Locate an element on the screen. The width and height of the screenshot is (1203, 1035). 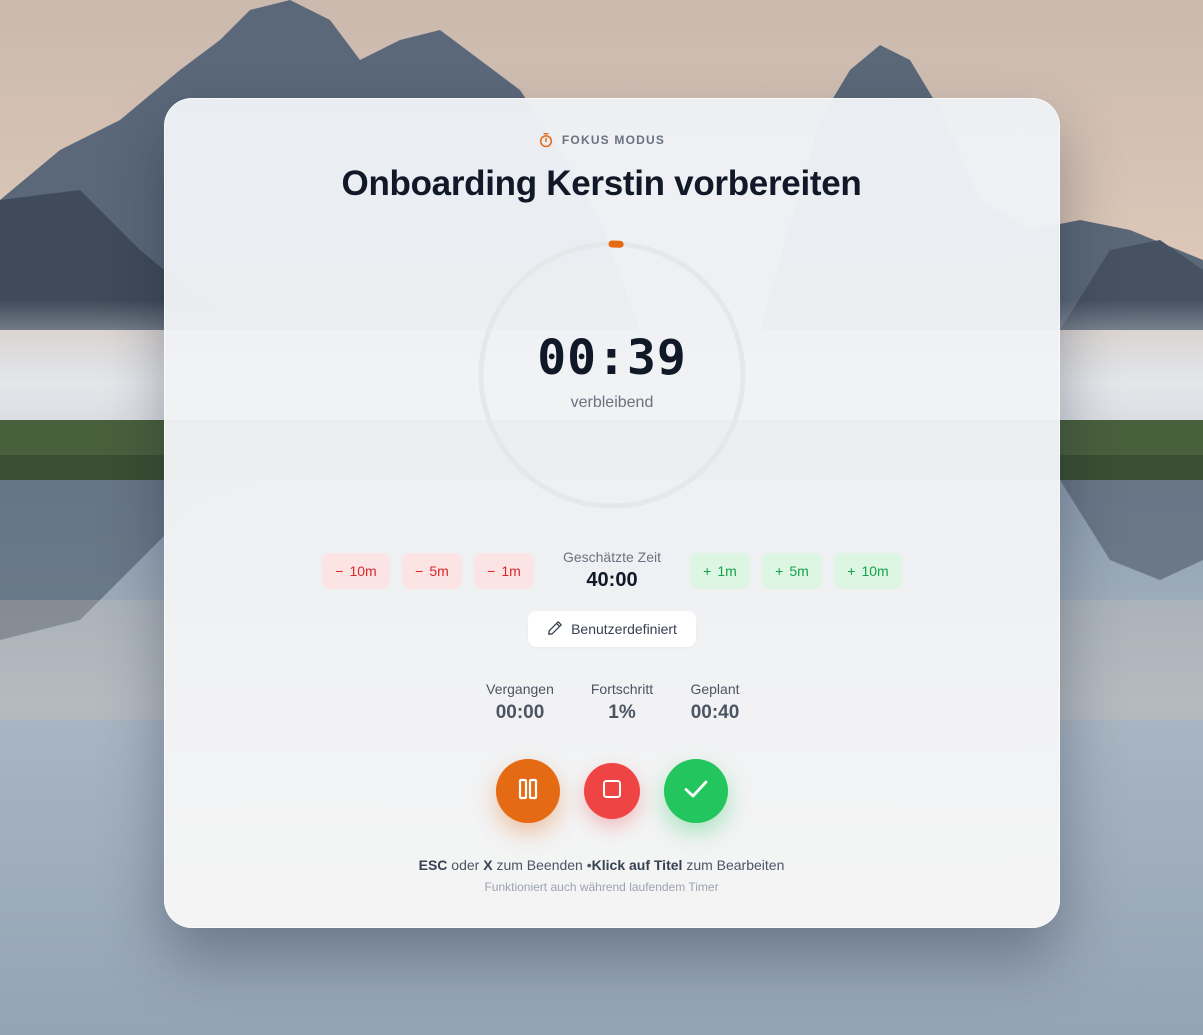
stat-progress: Fortschritt 1% is located at coordinates (622, 702).